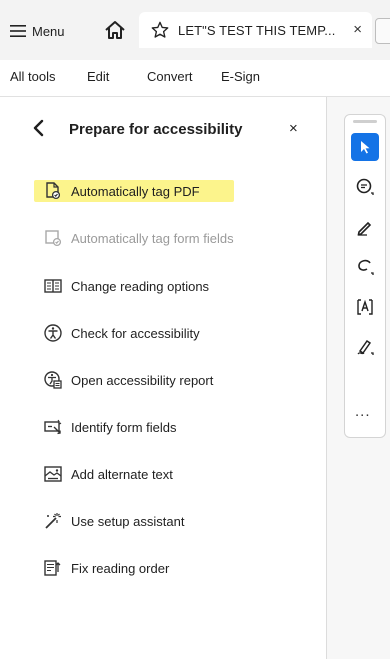 The image size is (390, 659). I want to click on sign-icon, so click(365, 347).